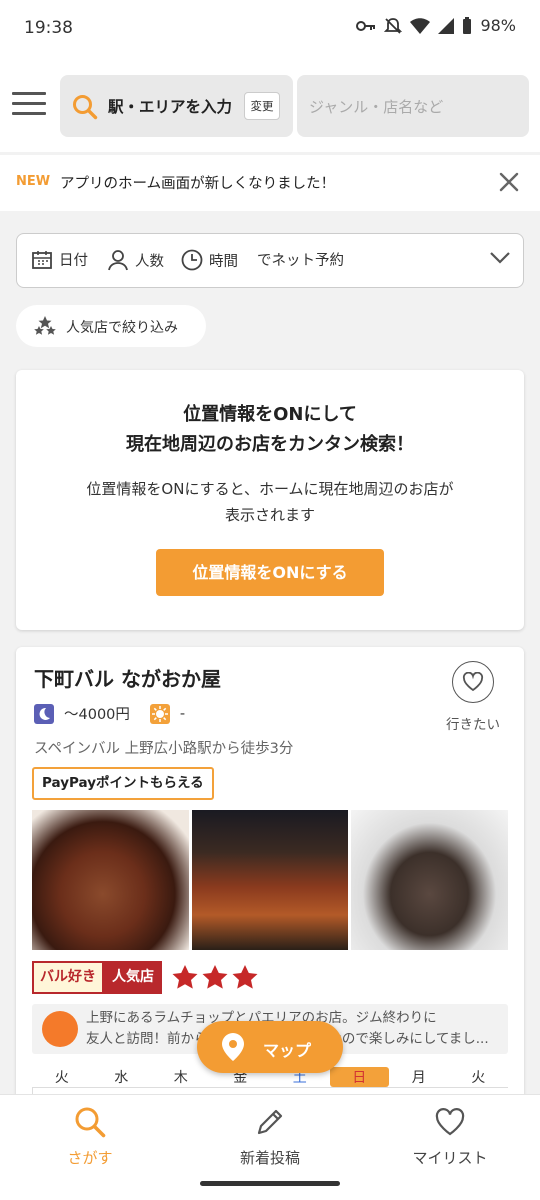 The image size is (540, 1200). Describe the element at coordinates (473, 725) in the screenshot. I see `wishlist-label: 行きたい` at that location.